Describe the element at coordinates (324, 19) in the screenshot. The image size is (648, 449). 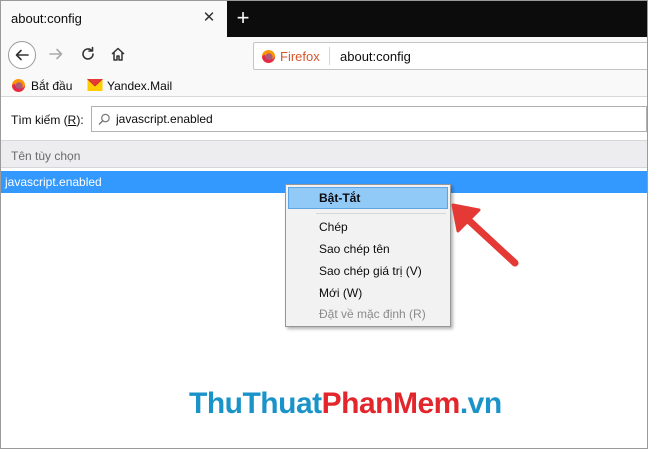
I see `tab-strip: about:config ✕ +` at that location.